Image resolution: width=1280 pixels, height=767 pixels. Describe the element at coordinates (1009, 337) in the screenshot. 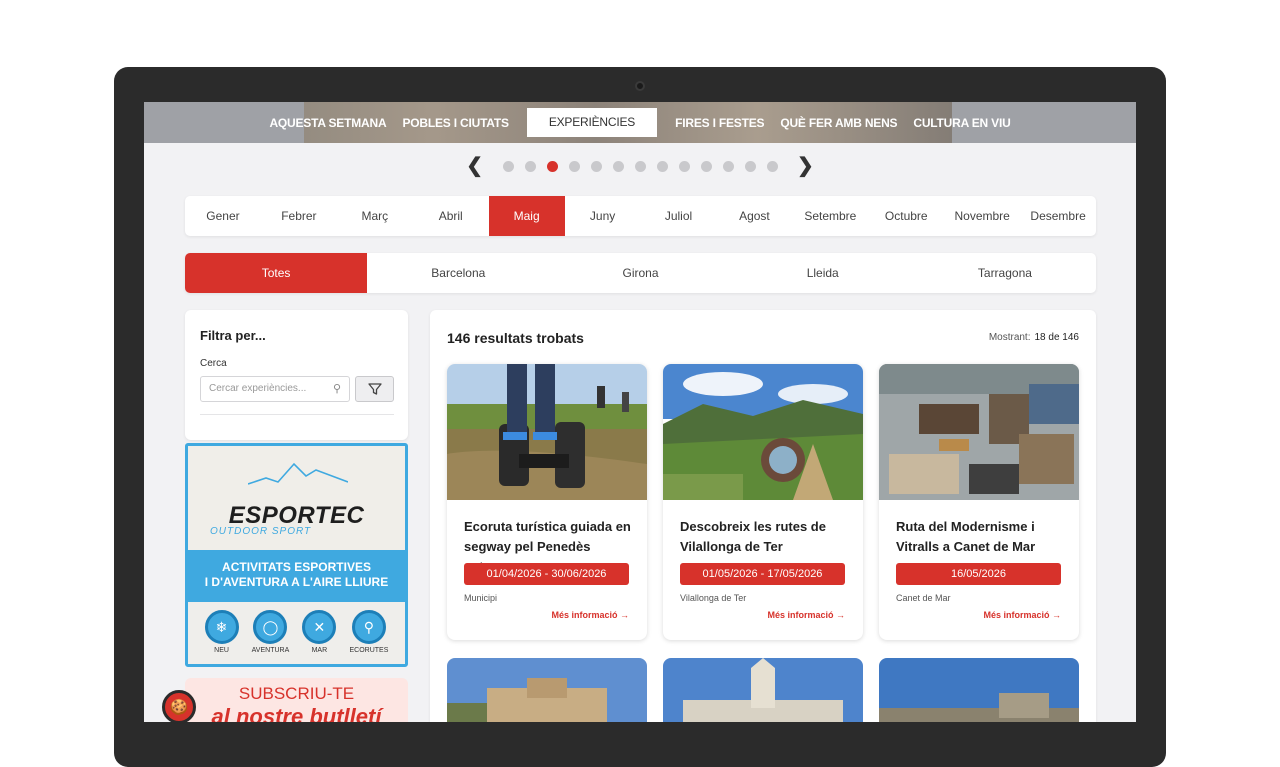

I see `showing-label: Mostrant:` at that location.